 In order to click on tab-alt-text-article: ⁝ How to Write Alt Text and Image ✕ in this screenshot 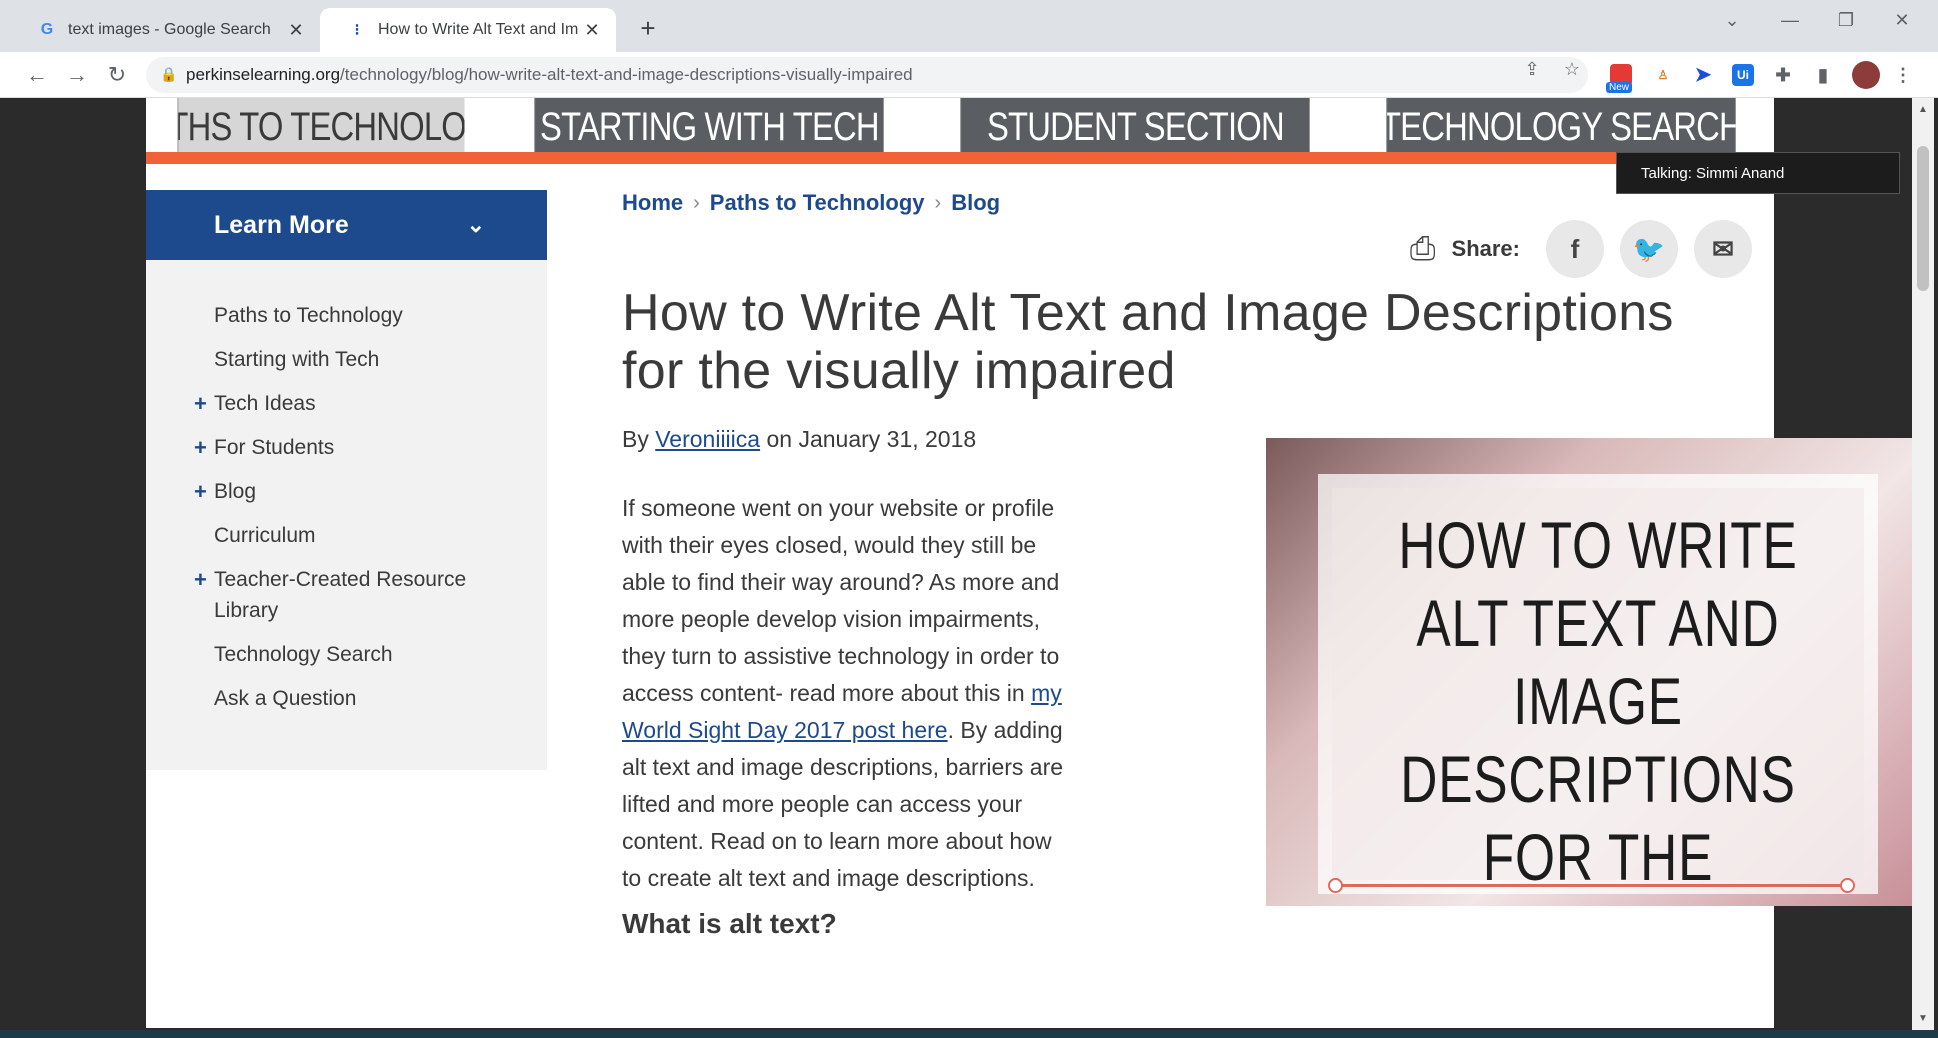, I will do `click(468, 30)`.